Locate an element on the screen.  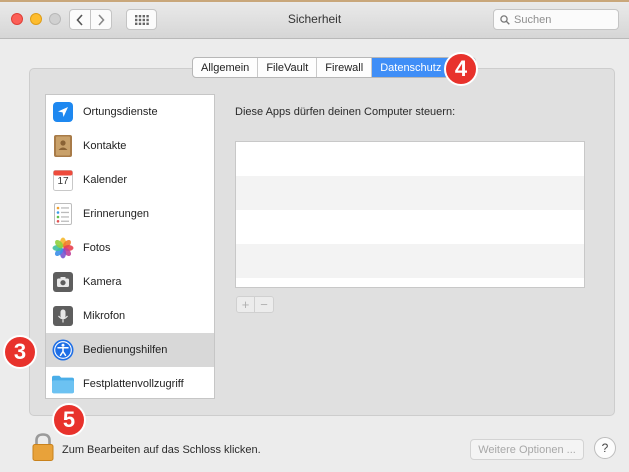
reminders-icon is located at coordinates (63, 214).